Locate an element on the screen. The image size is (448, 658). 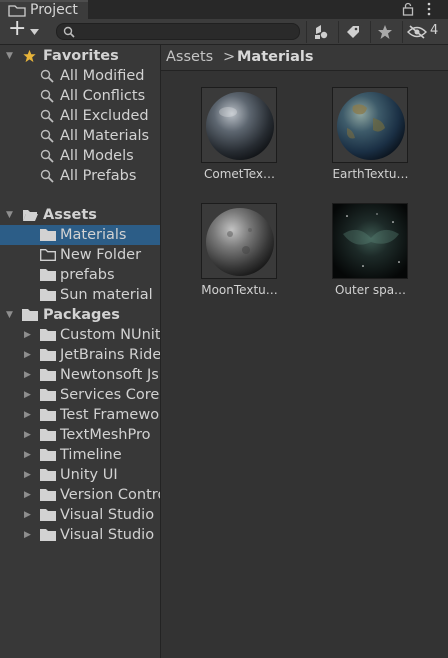
tree-item-label: Materials is located at coordinates (93, 235).